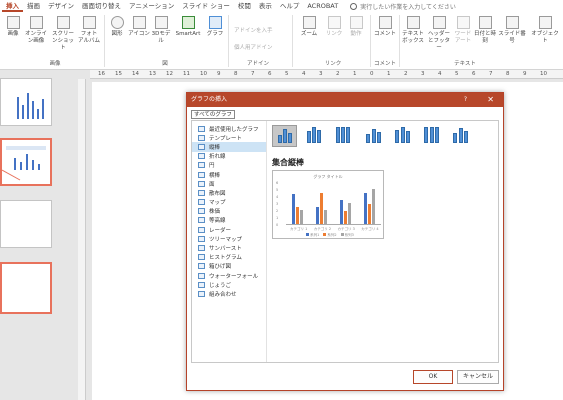 This screenshot has width=563, height=400. I want to click on screenshot-button: スクリーンショット, so click(63, 34).